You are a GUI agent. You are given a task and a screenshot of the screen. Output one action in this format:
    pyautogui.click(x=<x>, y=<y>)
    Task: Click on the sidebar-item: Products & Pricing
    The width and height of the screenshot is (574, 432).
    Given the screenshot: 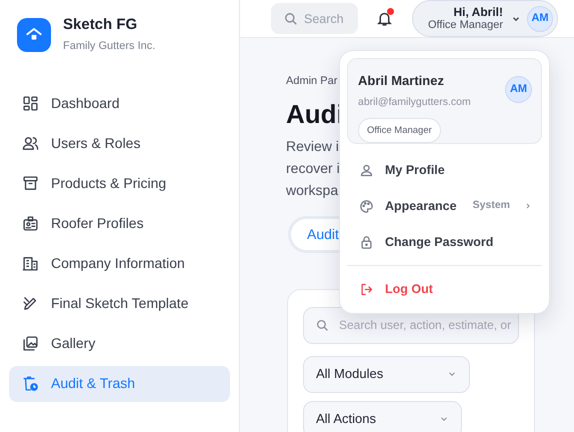 What is the action you would take?
    pyautogui.click(x=119, y=184)
    